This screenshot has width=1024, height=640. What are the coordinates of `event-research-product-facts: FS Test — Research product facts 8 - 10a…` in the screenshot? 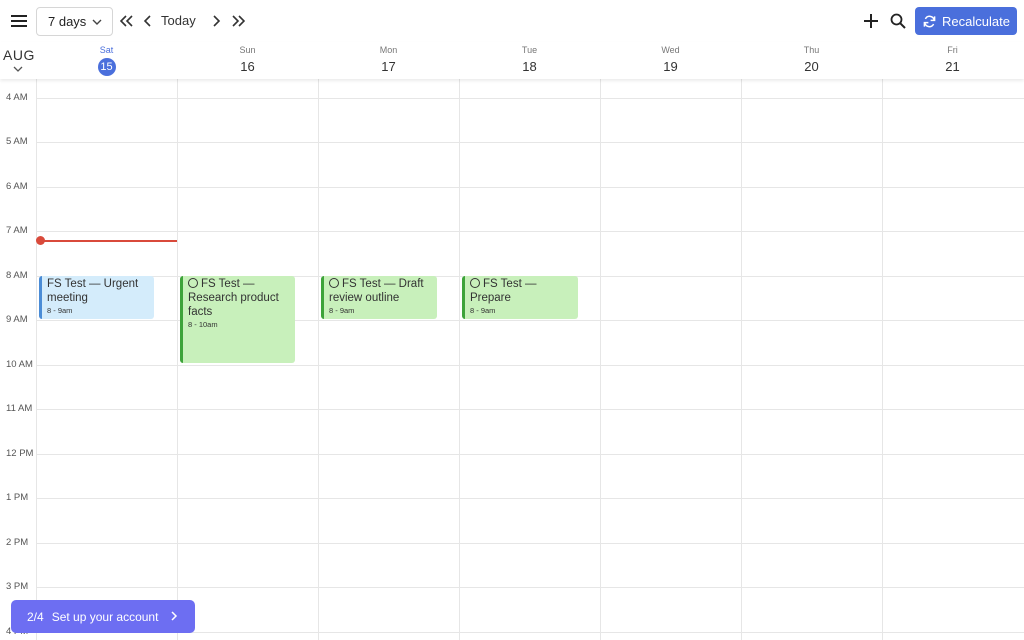 It's located at (237, 319).